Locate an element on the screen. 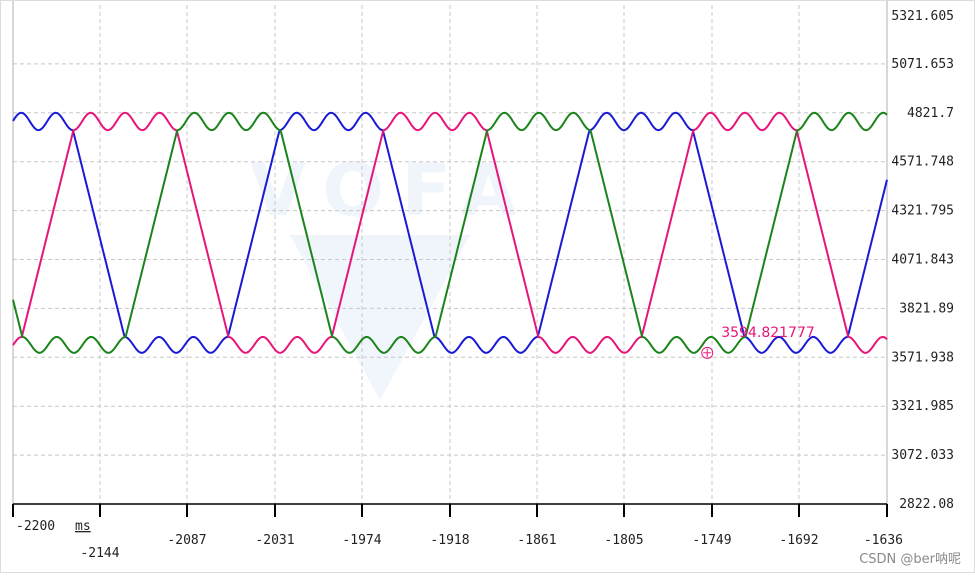  y-tick-label: 5321.605 is located at coordinates (922, 16).